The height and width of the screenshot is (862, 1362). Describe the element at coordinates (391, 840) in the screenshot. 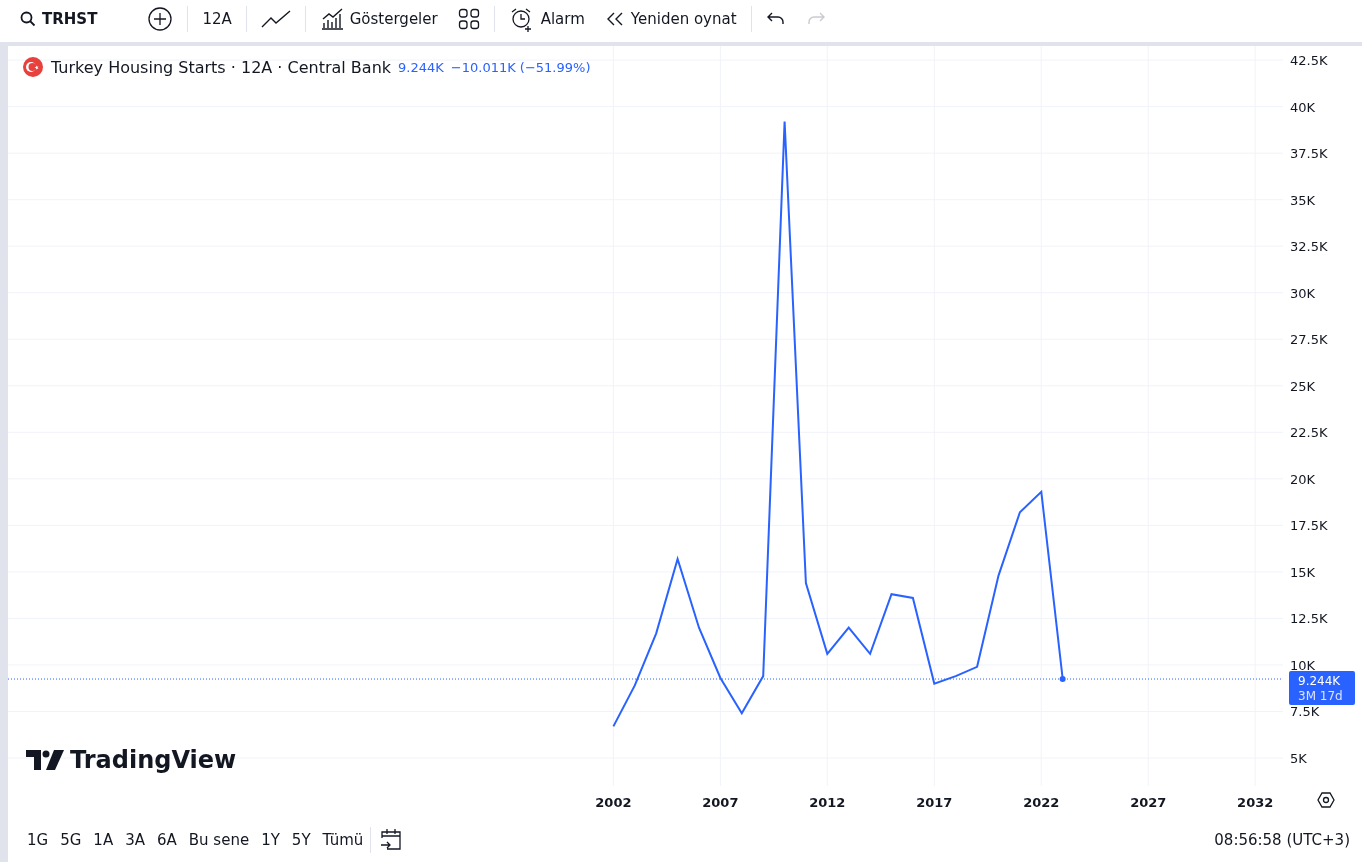

I see `calendar-icon` at that location.